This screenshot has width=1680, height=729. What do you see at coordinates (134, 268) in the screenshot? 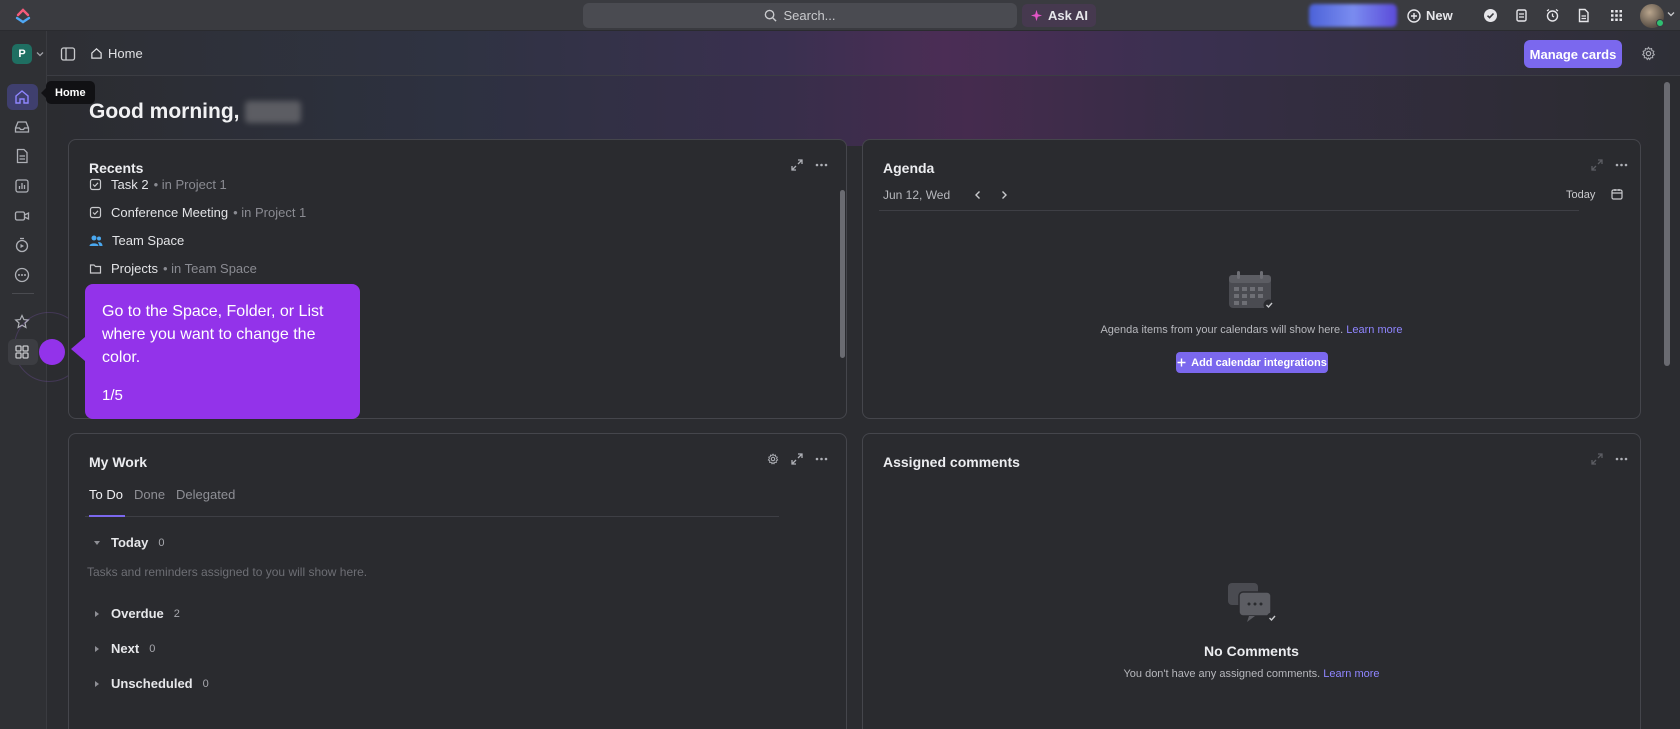
I see `recent-item-name: Projects` at bounding box center [134, 268].